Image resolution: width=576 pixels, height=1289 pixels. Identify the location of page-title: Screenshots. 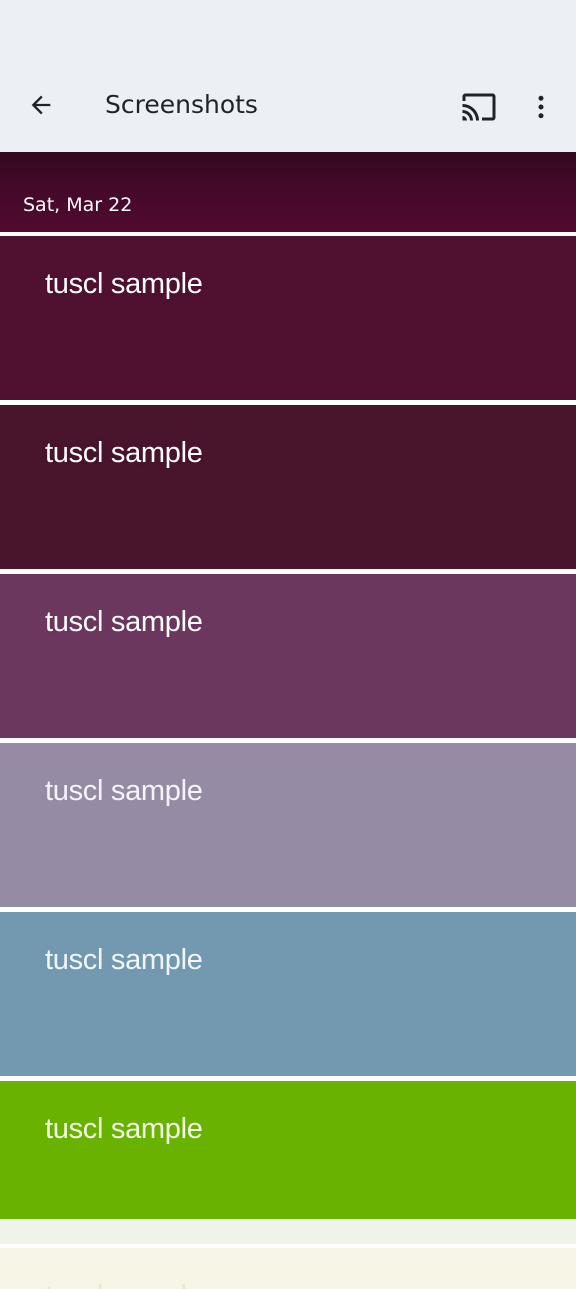
(181, 104).